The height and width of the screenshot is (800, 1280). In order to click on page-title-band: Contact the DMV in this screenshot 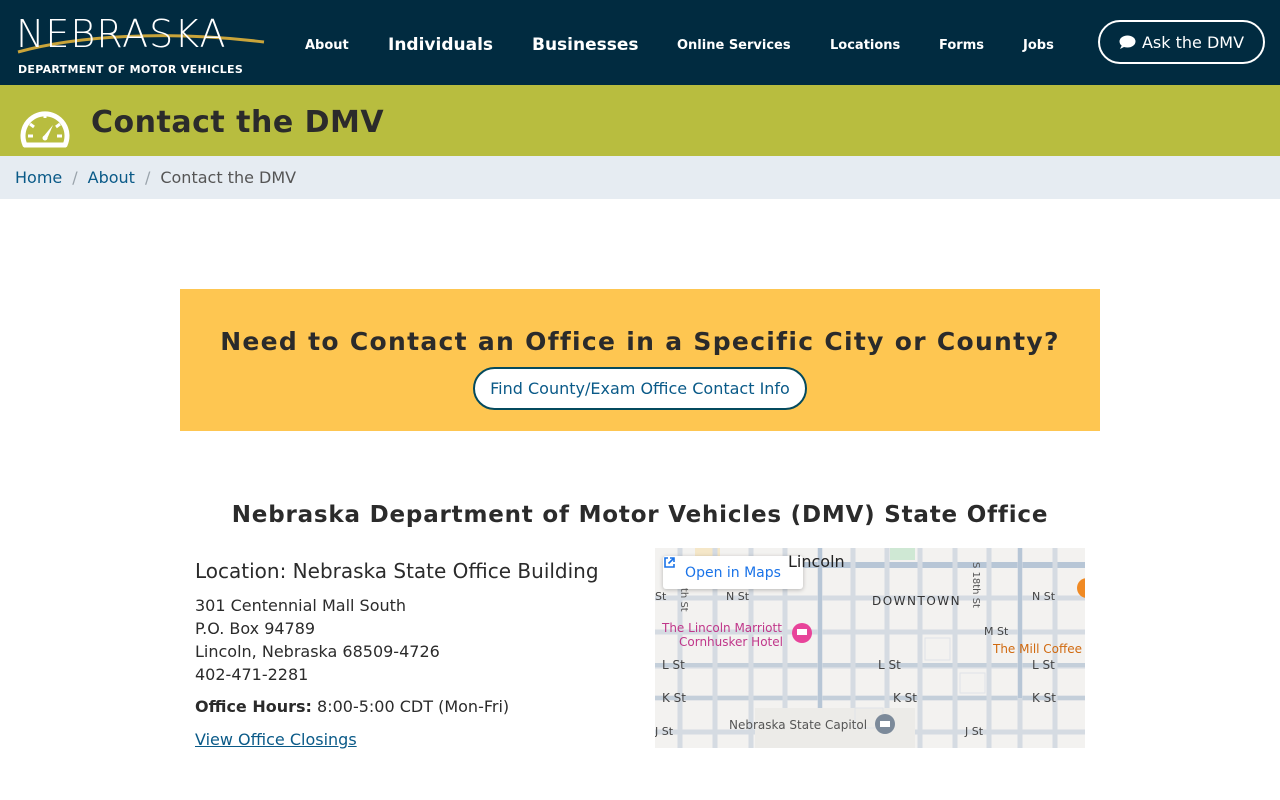, I will do `click(640, 120)`.